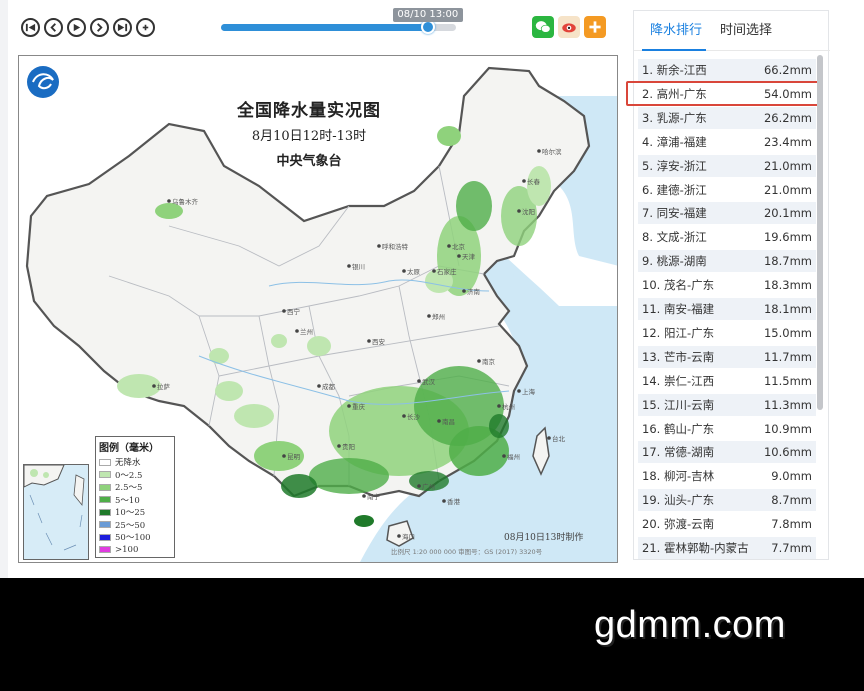  I want to click on city-label: 武汉, so click(429, 381).